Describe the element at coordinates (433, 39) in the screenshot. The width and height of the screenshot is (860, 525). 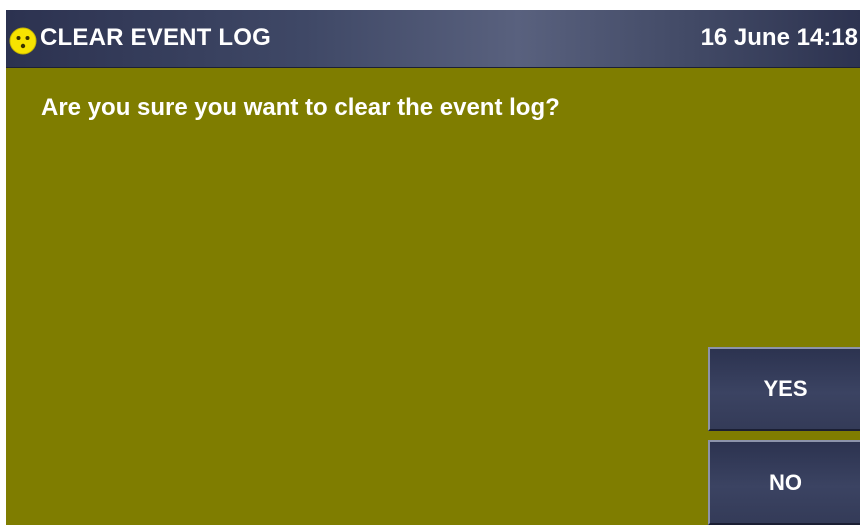
I see `header-bar: CLEAR EVENT LOG 16 June 14:18` at that location.